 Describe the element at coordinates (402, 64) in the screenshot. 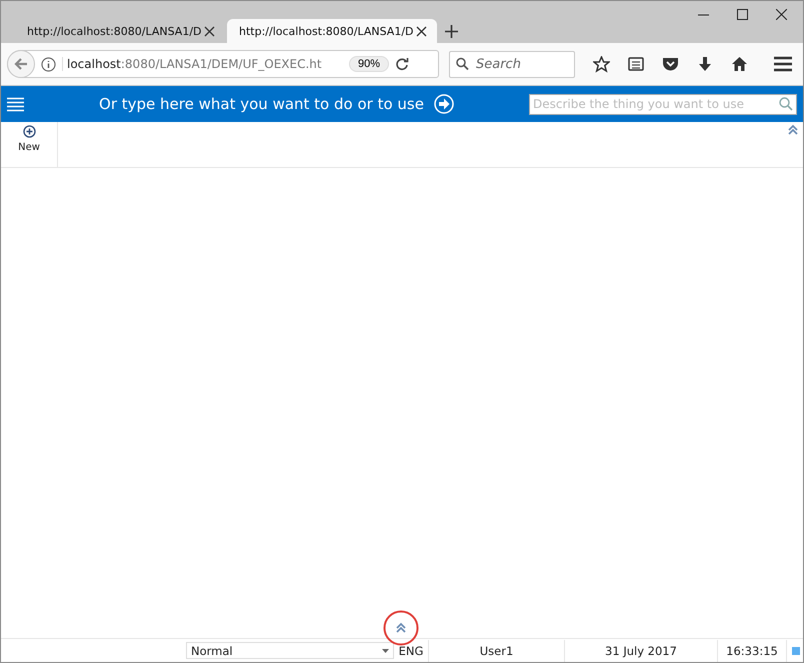

I see `reload-icon` at that location.